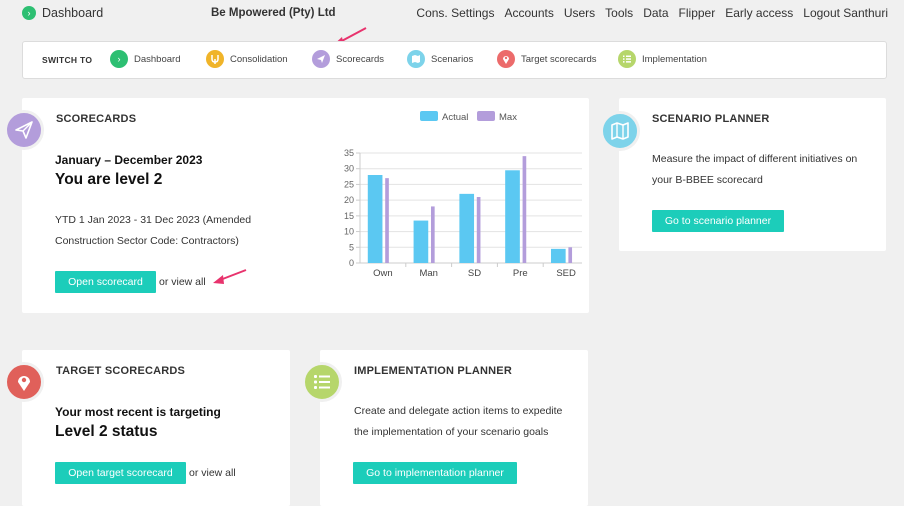  I want to click on nav-tools: Tools, so click(619, 13).